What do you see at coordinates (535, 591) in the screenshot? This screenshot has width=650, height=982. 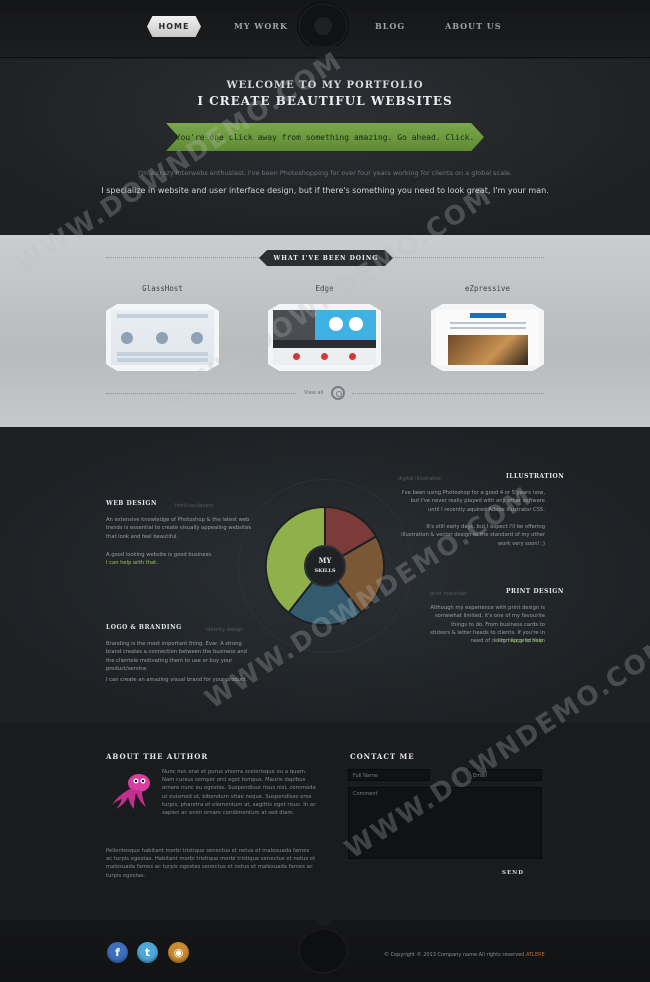 I see `skill-title-print: PRINT DESIGN` at bounding box center [535, 591].